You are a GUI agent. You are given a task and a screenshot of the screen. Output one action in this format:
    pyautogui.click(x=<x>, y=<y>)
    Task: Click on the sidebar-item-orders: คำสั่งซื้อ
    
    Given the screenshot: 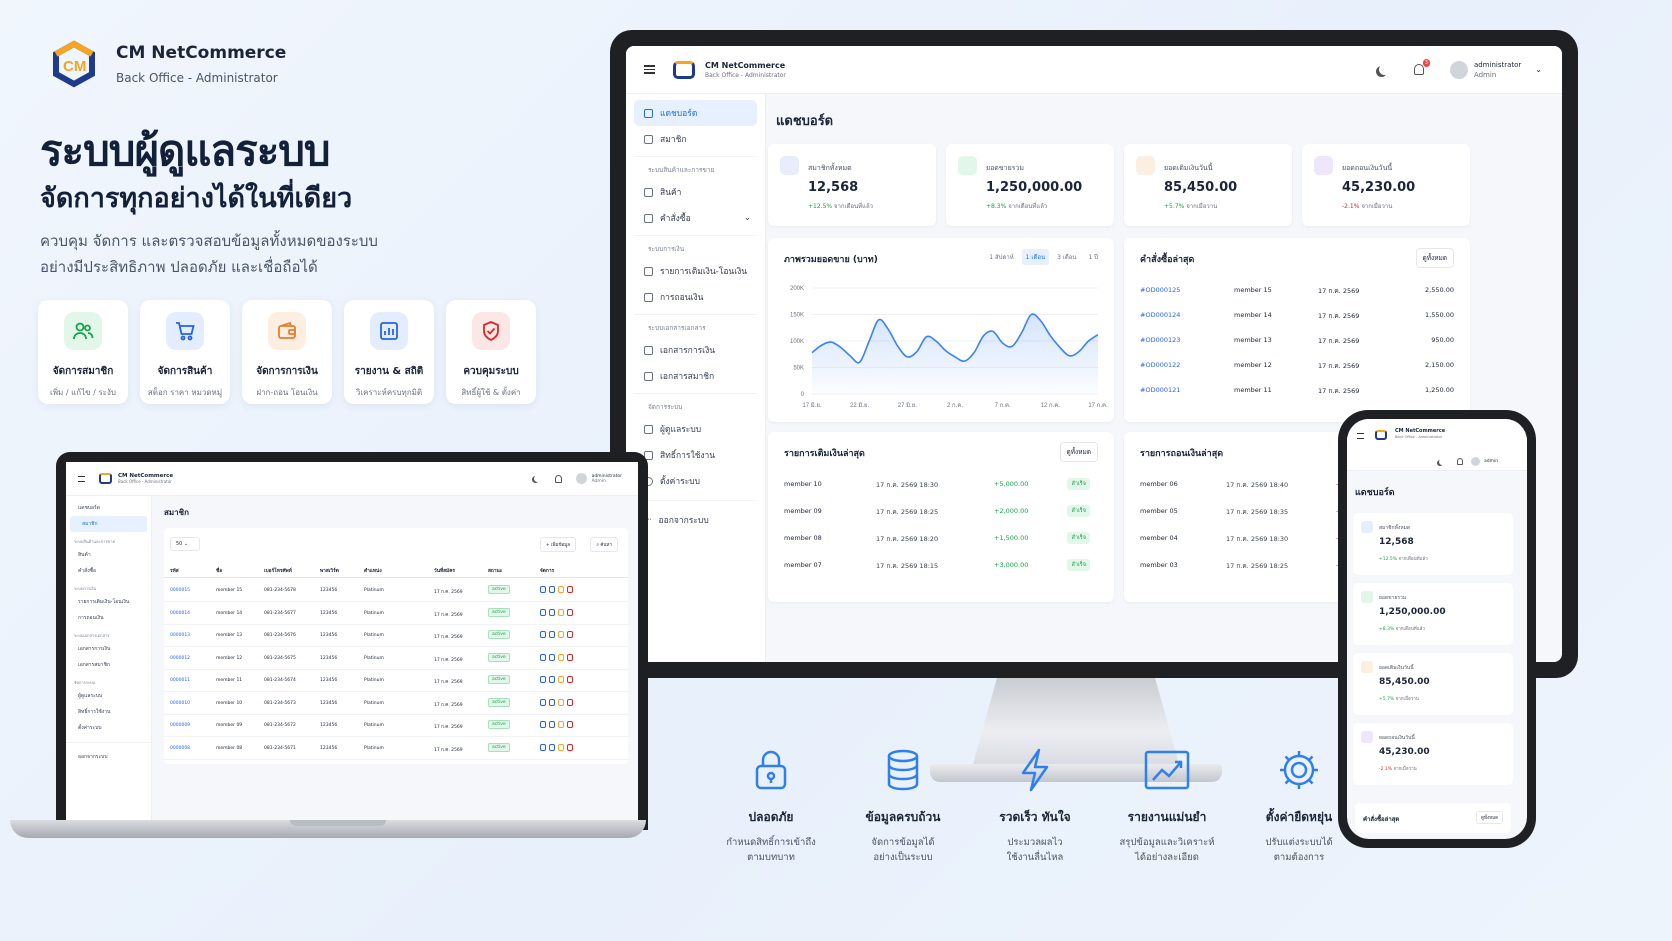 What is the action you would take?
    pyautogui.click(x=108, y=571)
    